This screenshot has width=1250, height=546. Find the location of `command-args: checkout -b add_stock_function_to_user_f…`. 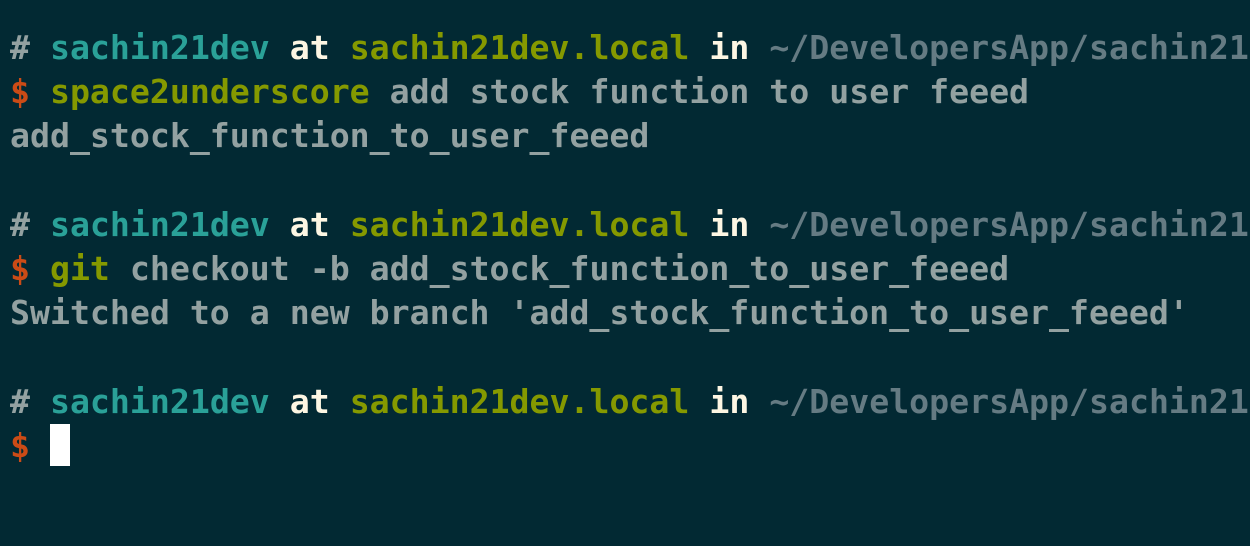

command-args: checkout -b add_stock_function_to_user_f… is located at coordinates (569, 268).